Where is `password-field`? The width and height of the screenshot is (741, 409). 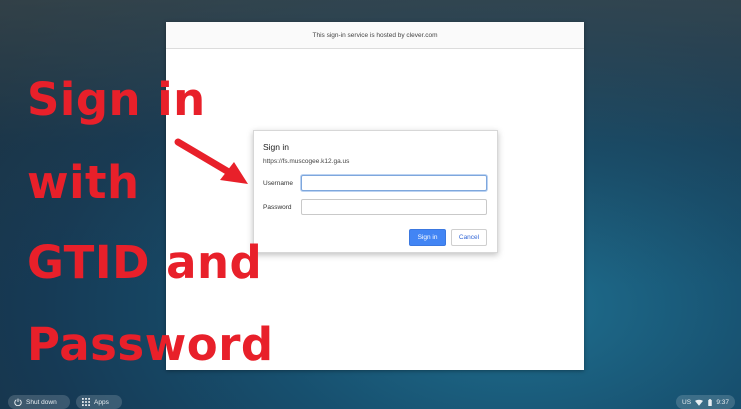 password-field is located at coordinates (394, 207).